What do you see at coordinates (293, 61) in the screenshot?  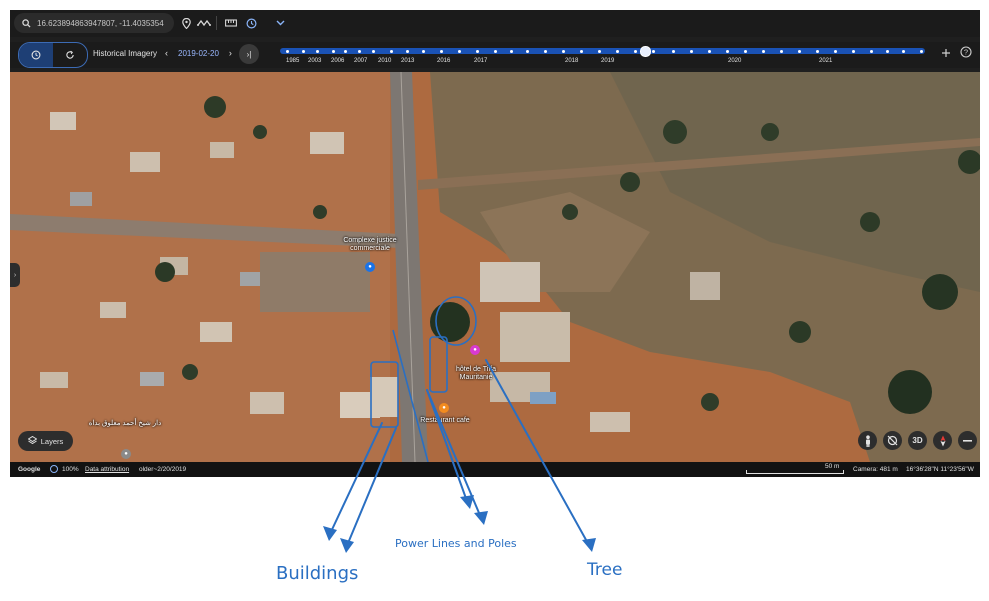 I see `year-label: 1985` at bounding box center [293, 61].